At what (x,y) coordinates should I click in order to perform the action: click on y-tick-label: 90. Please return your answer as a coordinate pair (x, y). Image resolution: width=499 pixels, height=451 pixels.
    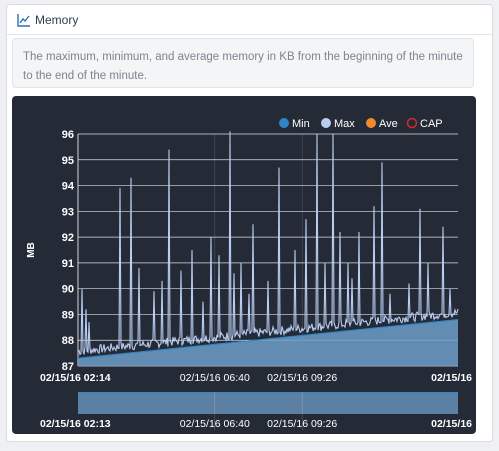
    Looking at the image, I should click on (68, 290).